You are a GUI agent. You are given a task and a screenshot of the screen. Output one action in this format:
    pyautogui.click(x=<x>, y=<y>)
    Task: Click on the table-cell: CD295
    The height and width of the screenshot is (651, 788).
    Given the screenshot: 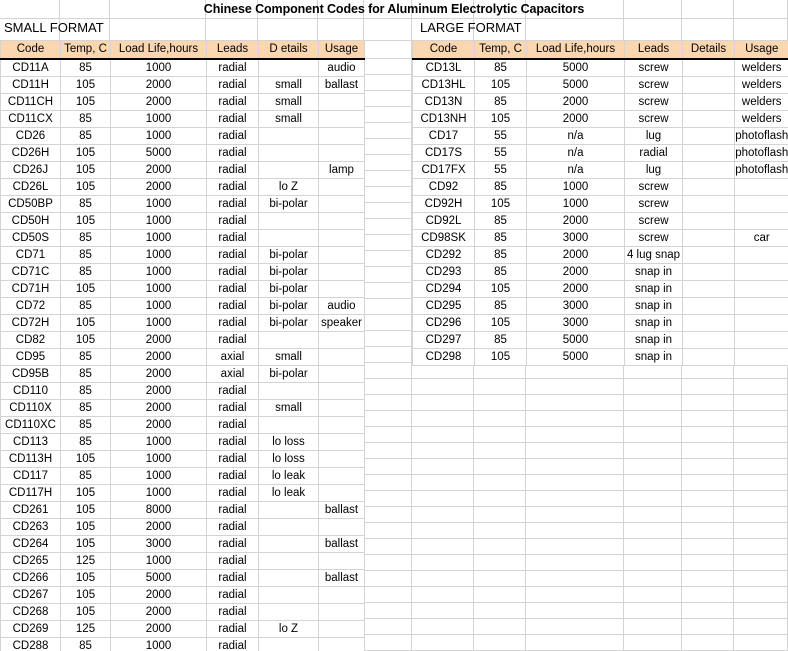 What is the action you would take?
    pyautogui.click(x=443, y=306)
    